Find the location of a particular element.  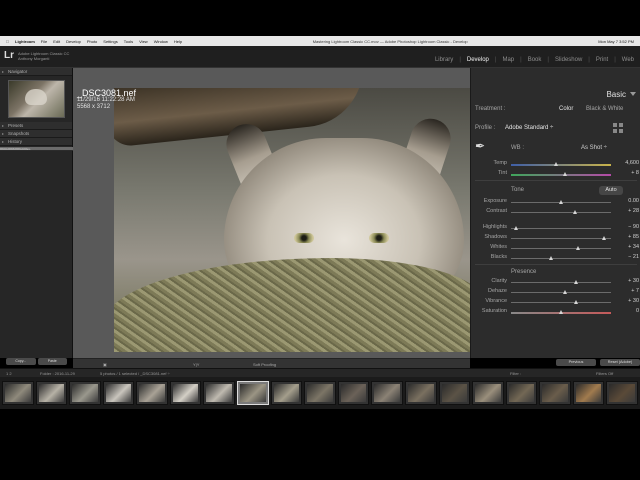

module-develop: Develop is located at coordinates (478, 60).